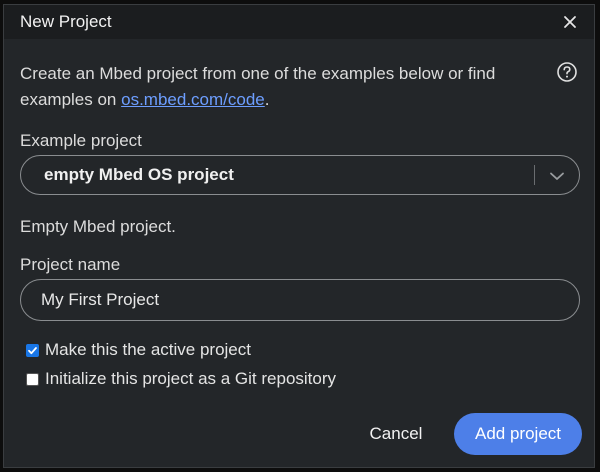 The height and width of the screenshot is (472, 600). What do you see at coordinates (98, 226) in the screenshot?
I see `example-project-description: Empty Mbed project.` at bounding box center [98, 226].